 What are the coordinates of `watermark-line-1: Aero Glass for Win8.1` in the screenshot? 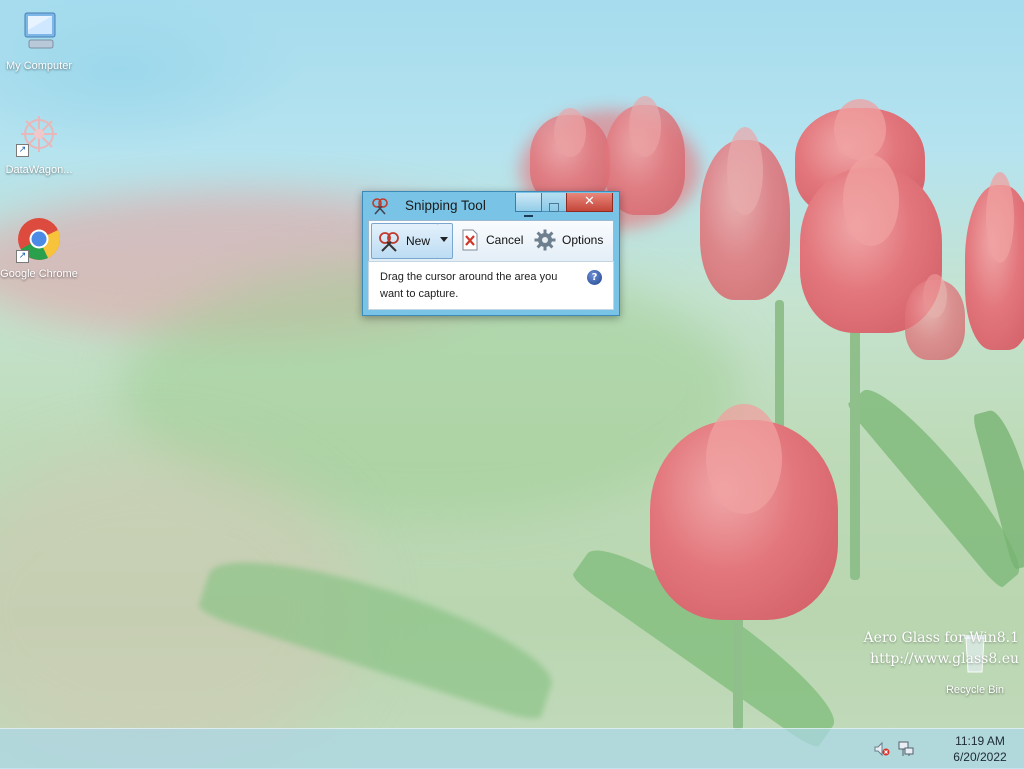 It's located at (941, 638).